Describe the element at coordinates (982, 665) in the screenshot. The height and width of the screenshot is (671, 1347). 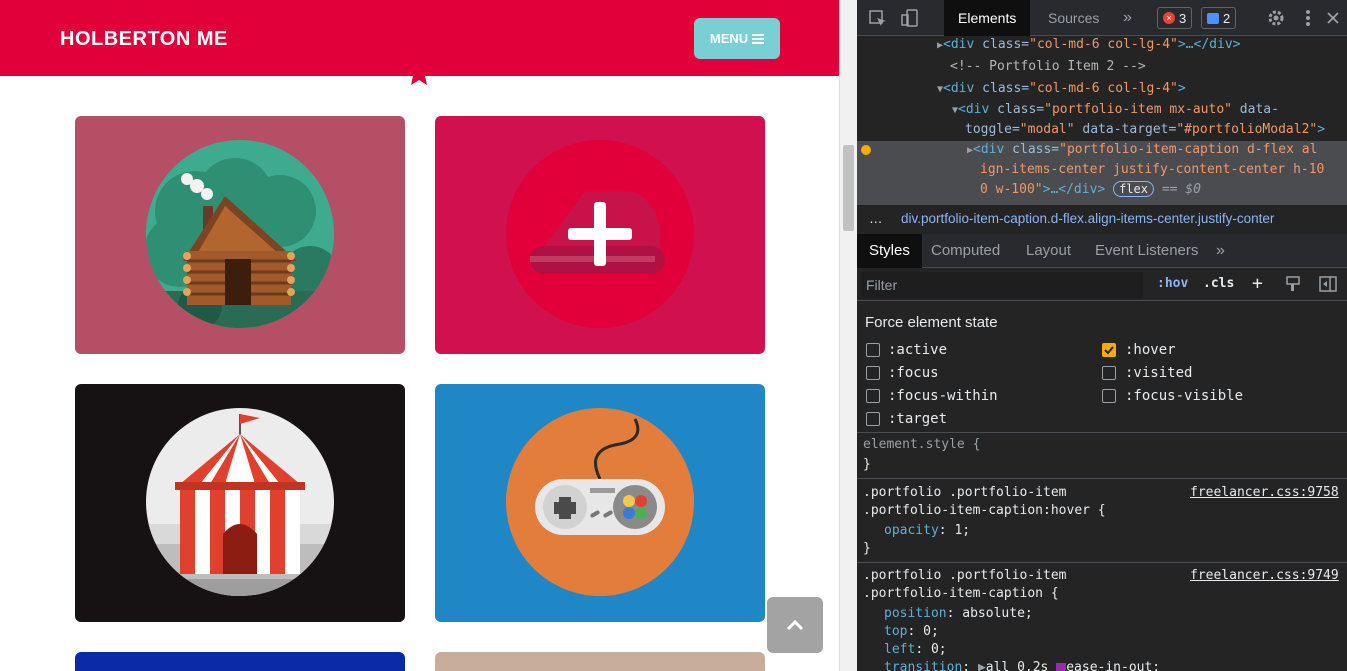
I see `expand-triangle-icon: ▶` at that location.